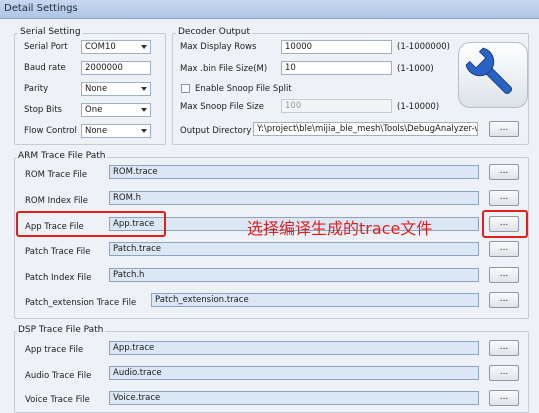  Describe the element at coordinates (81, 303) in the screenshot. I see `patch-extension-trace-label: Patch_extension Trace File` at that location.